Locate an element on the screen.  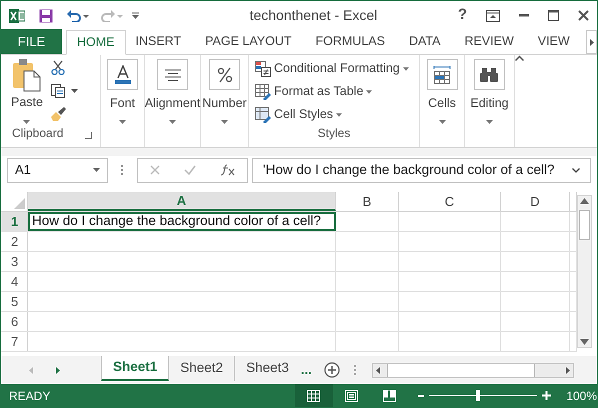
sheet-tab: Sheet2 is located at coordinates (201, 368).